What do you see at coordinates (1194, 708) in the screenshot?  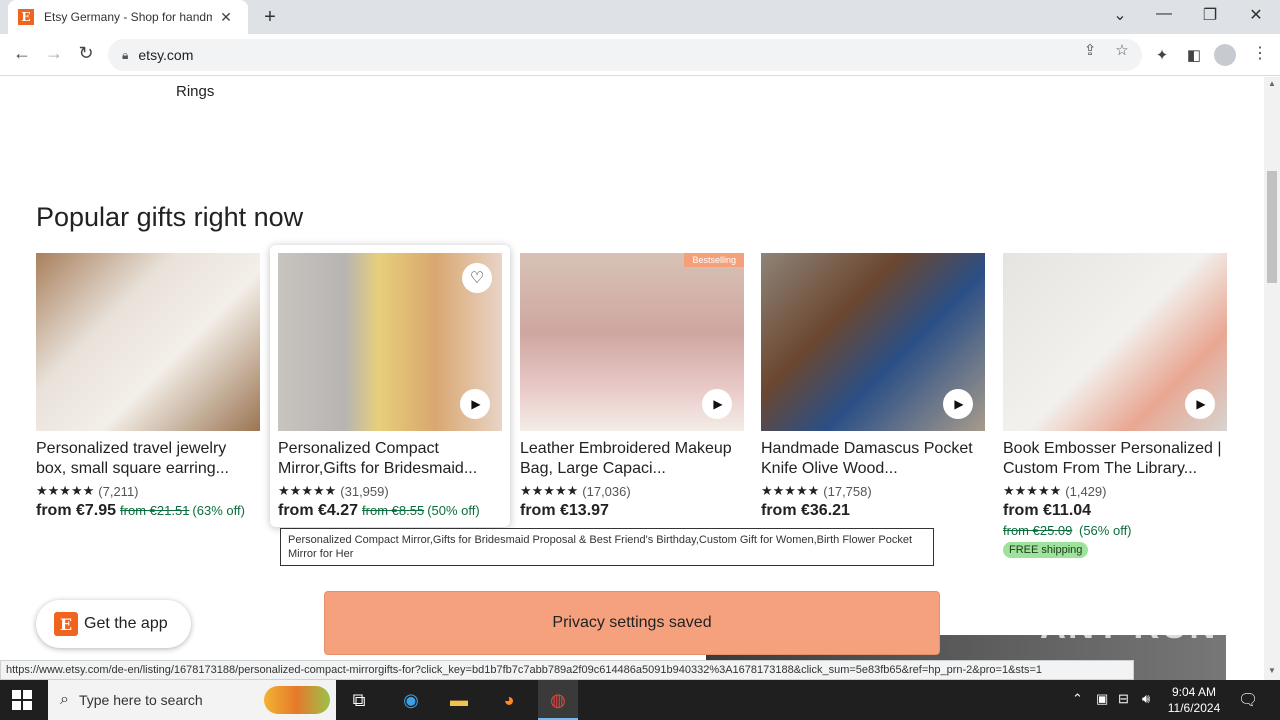 I see `clock-date: 11/6/2024` at bounding box center [1194, 708].